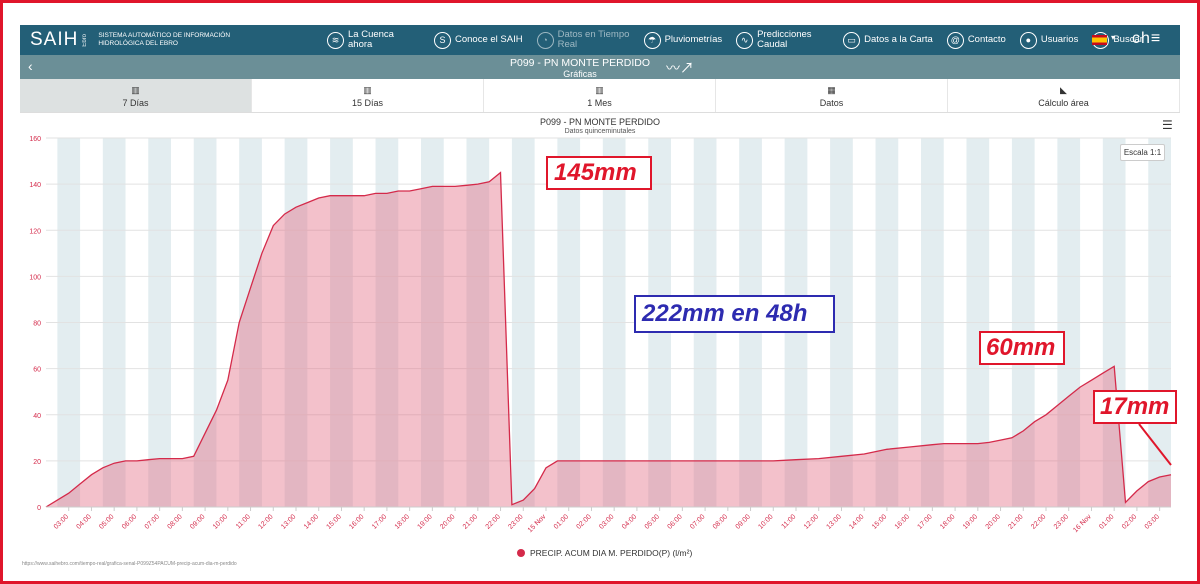 The width and height of the screenshot is (1200, 584). What do you see at coordinates (537, 523) in the screenshot?
I see `x-tick-label: 15 Nov` at bounding box center [537, 523].